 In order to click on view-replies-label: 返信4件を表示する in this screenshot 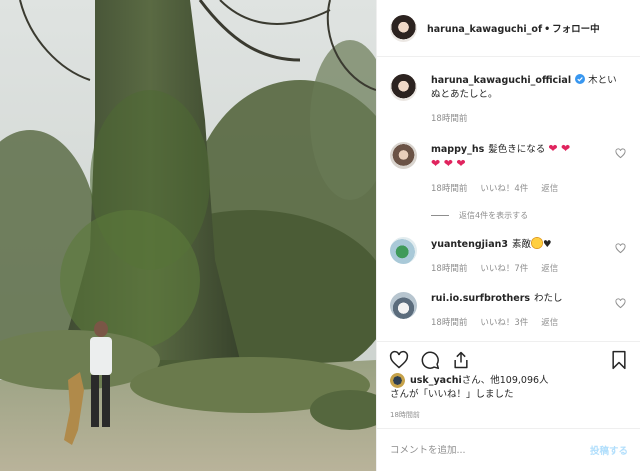, I will do `click(494, 215)`.